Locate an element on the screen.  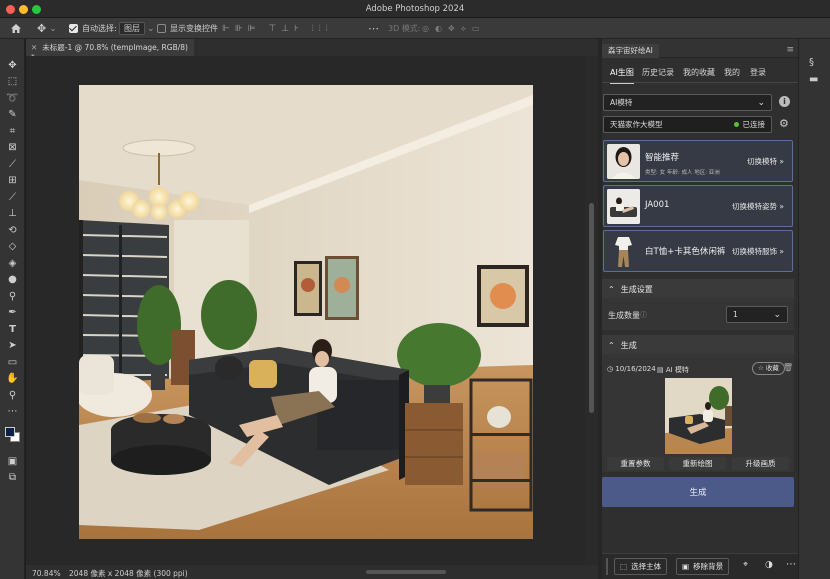
tab-login: 登录 is located at coordinates (758, 72).